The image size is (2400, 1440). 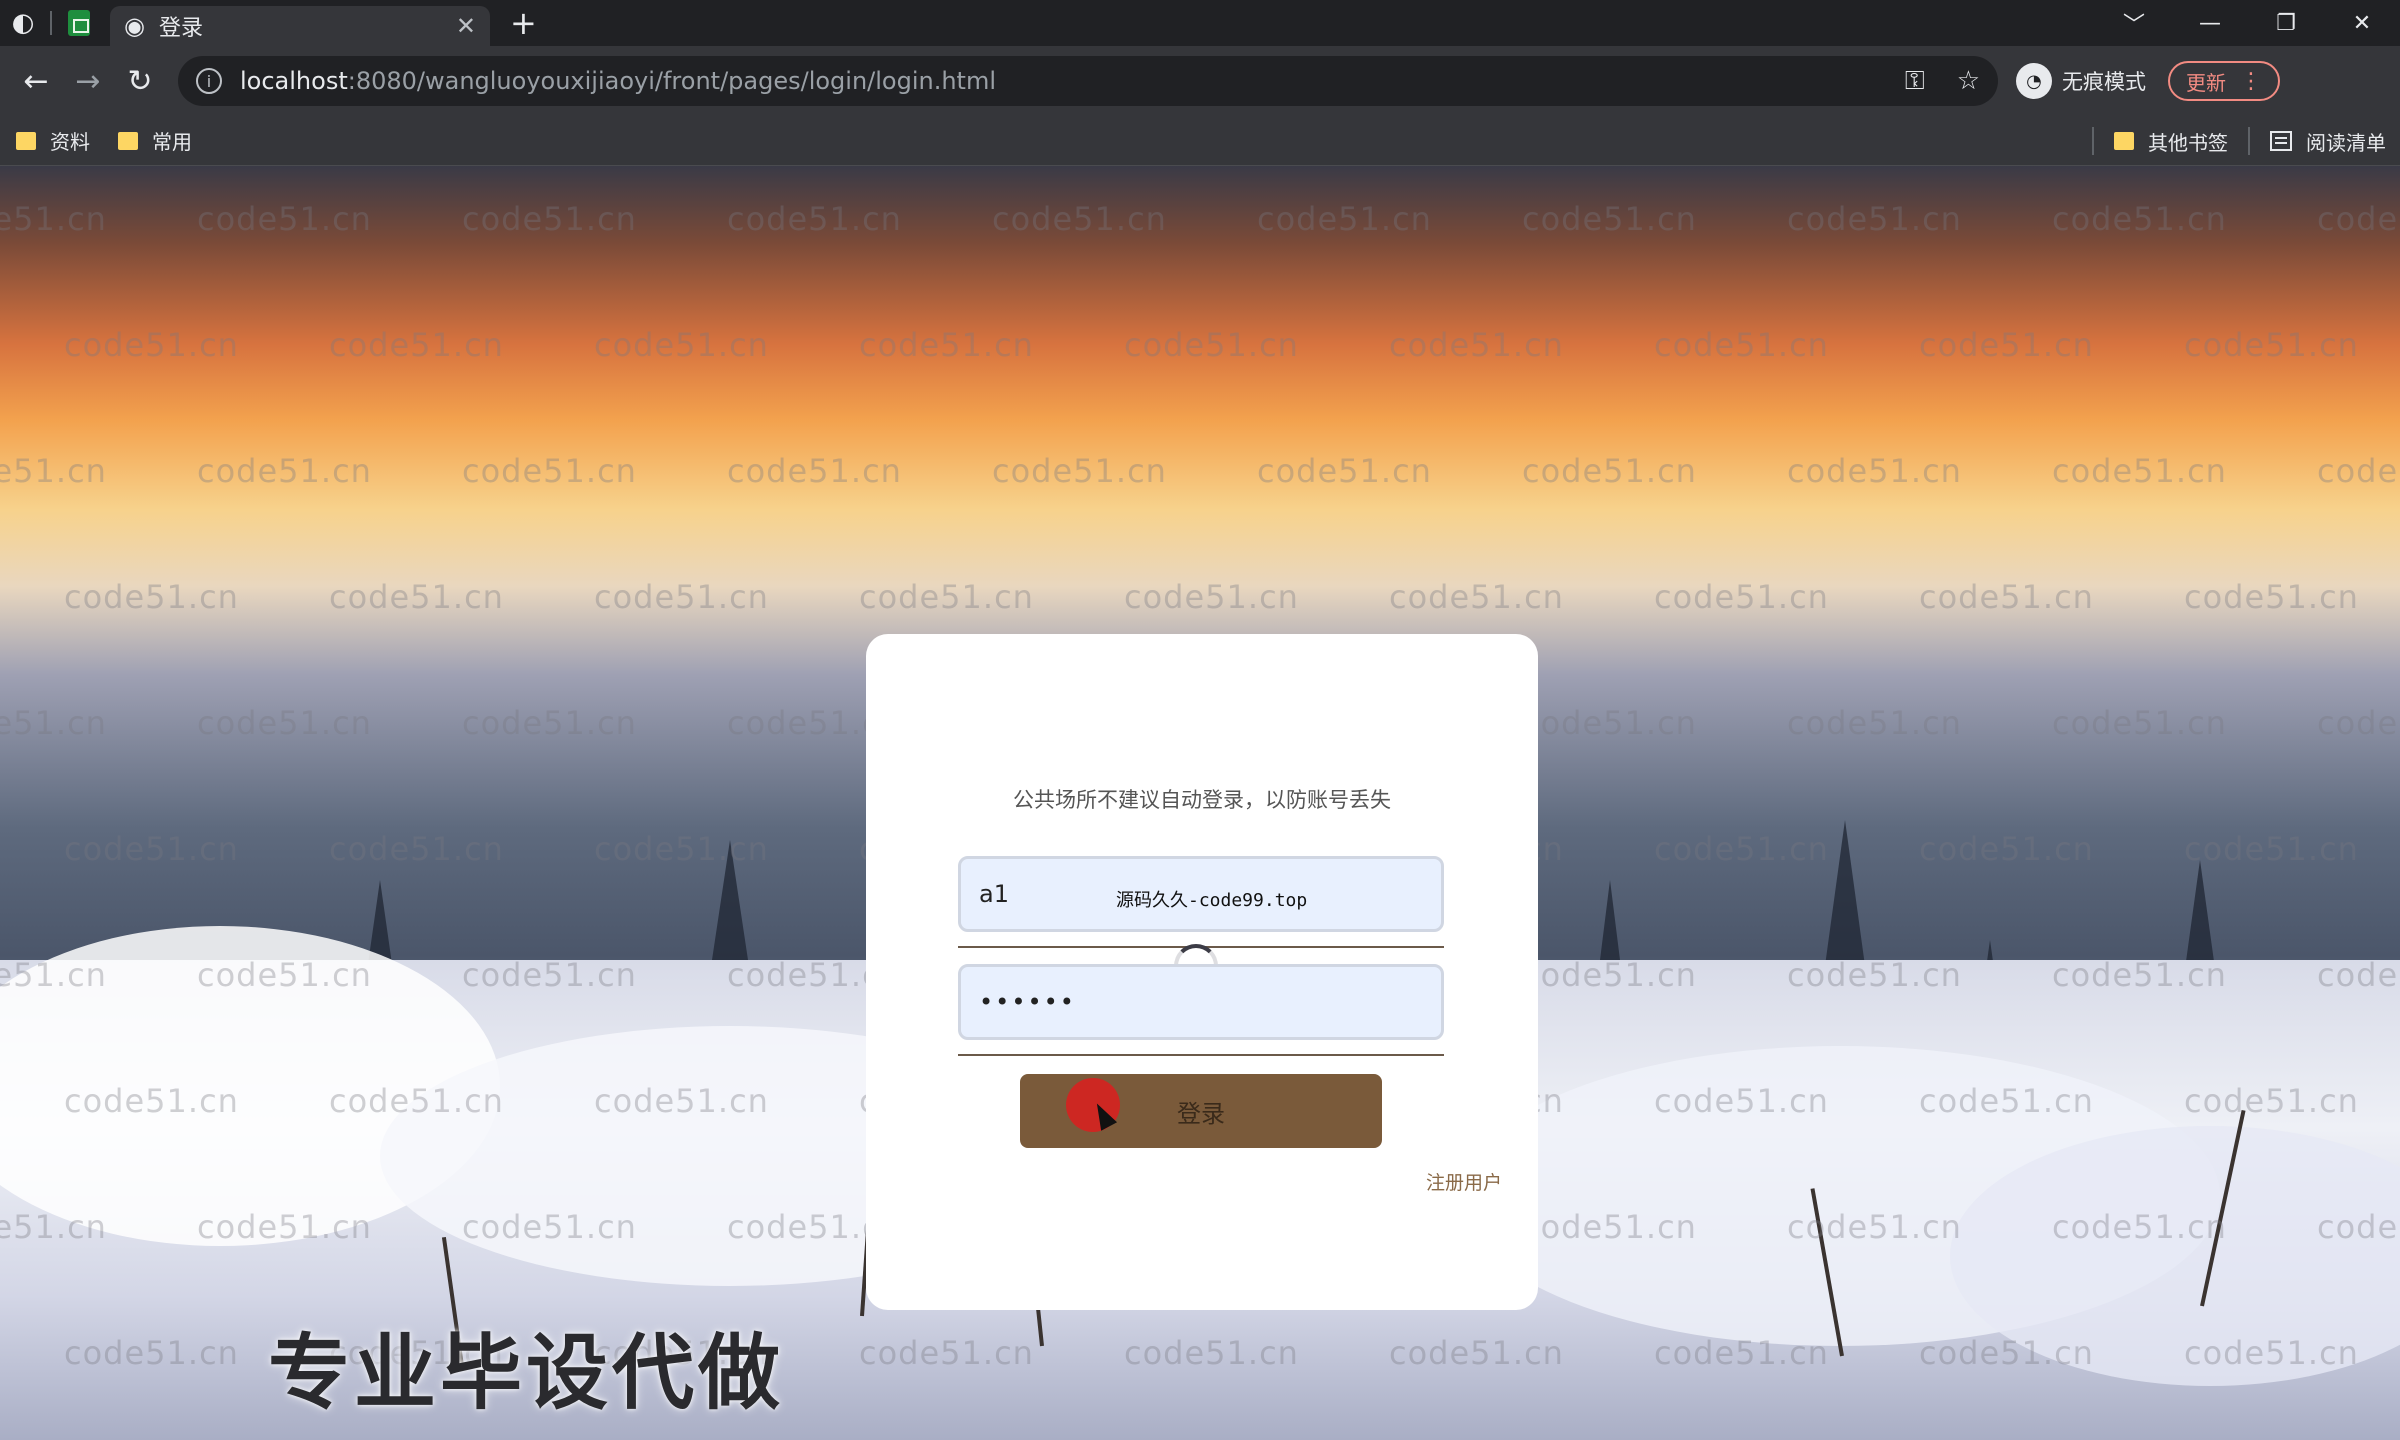 I want to click on other-bookmarks: 其他书签, so click(x=2171, y=141).